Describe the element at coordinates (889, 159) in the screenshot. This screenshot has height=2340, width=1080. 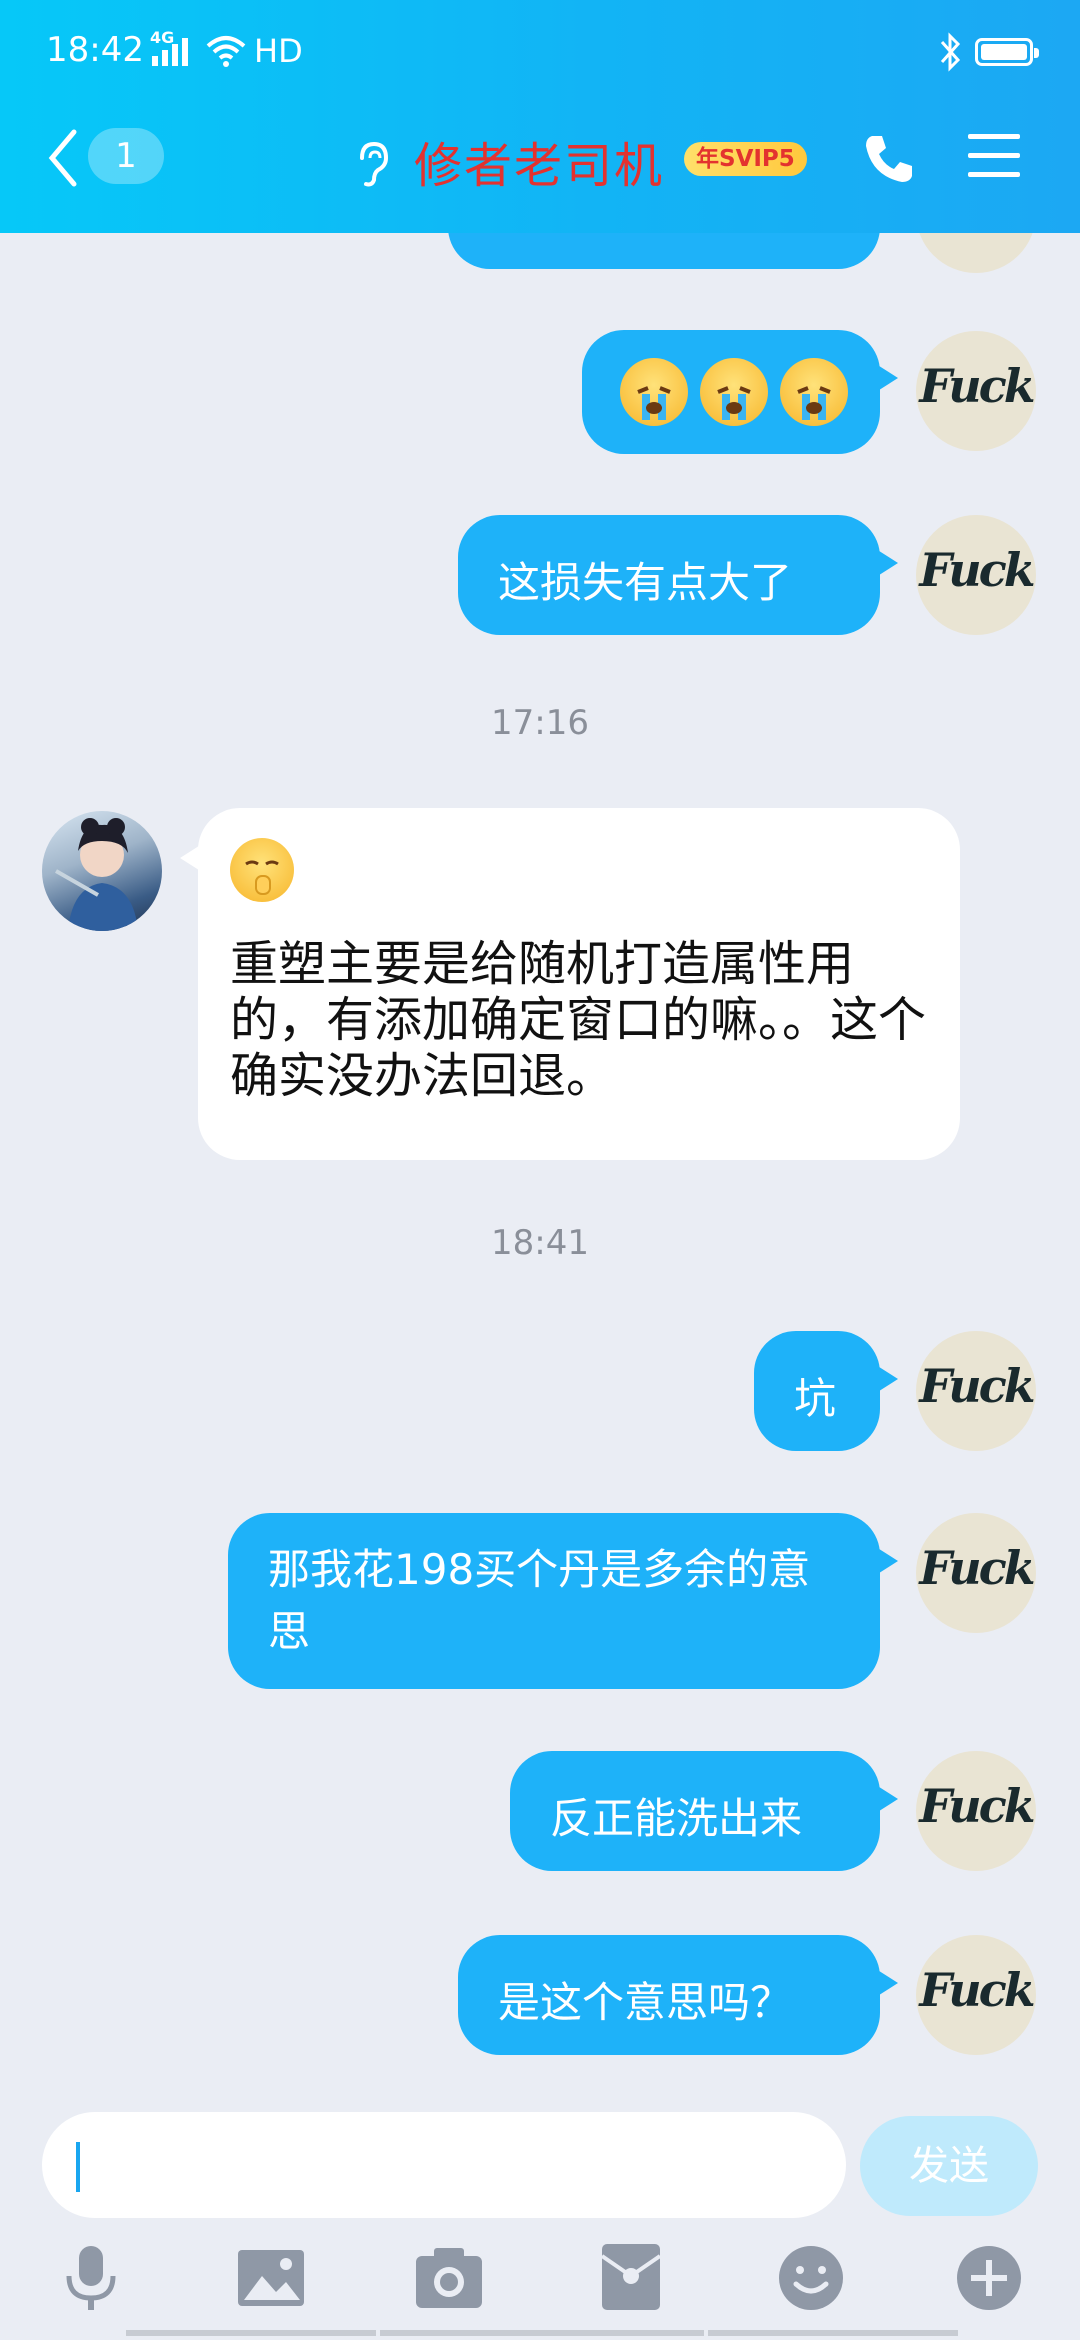
I see `phone-call-icon` at that location.